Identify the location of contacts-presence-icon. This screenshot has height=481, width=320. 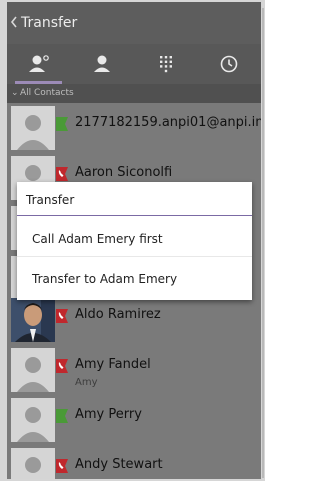
(38, 63).